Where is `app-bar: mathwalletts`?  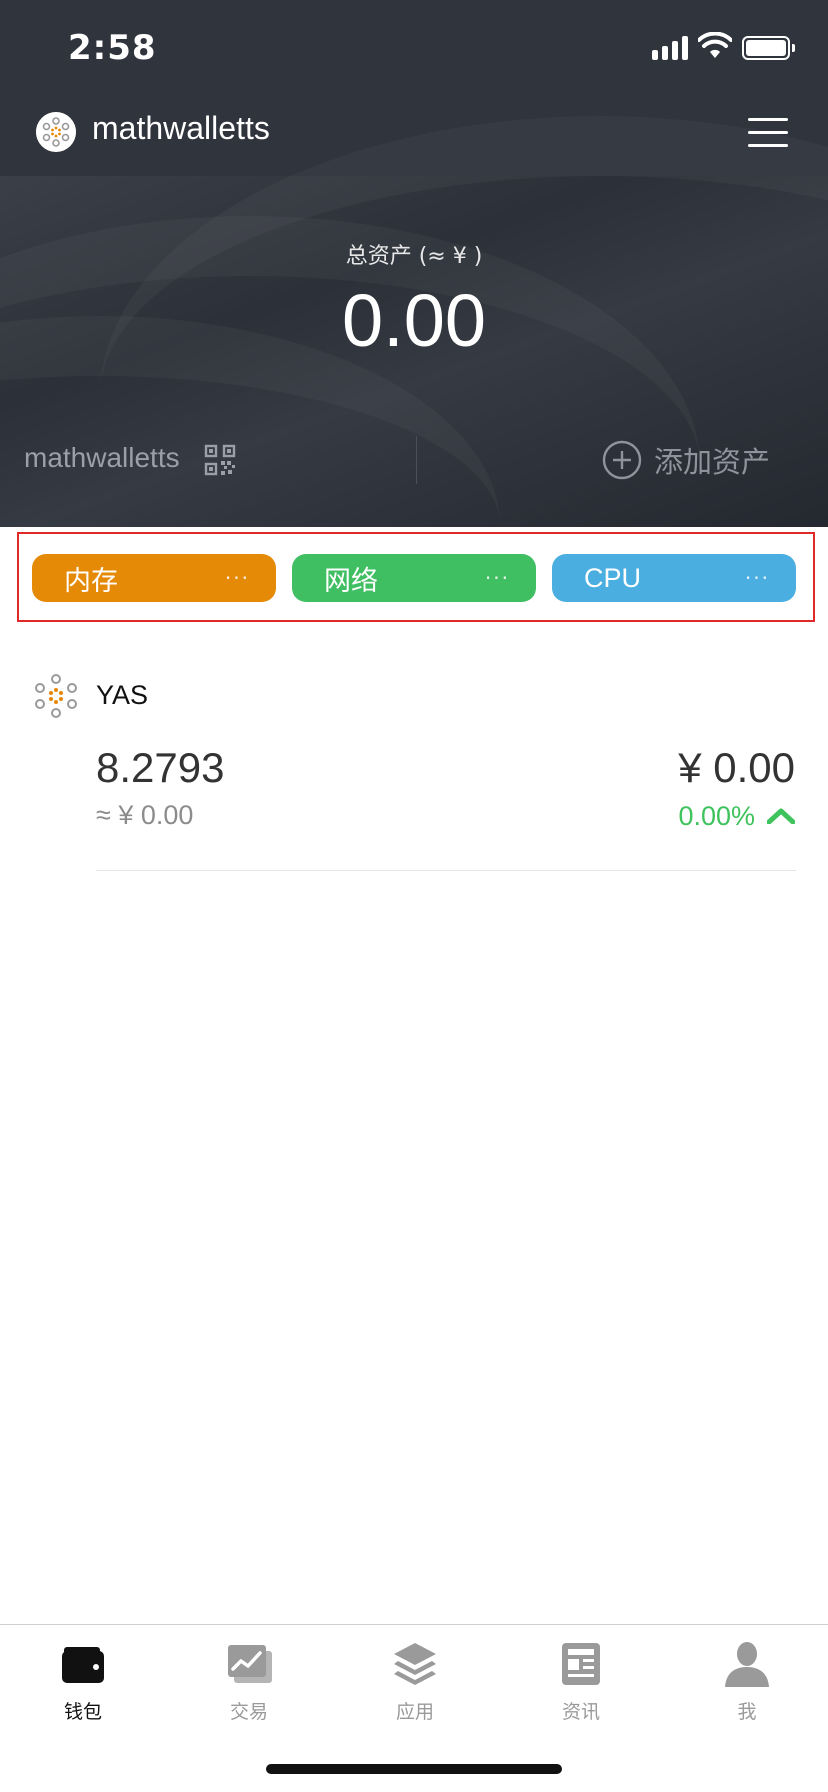 app-bar: mathwalletts is located at coordinates (414, 138).